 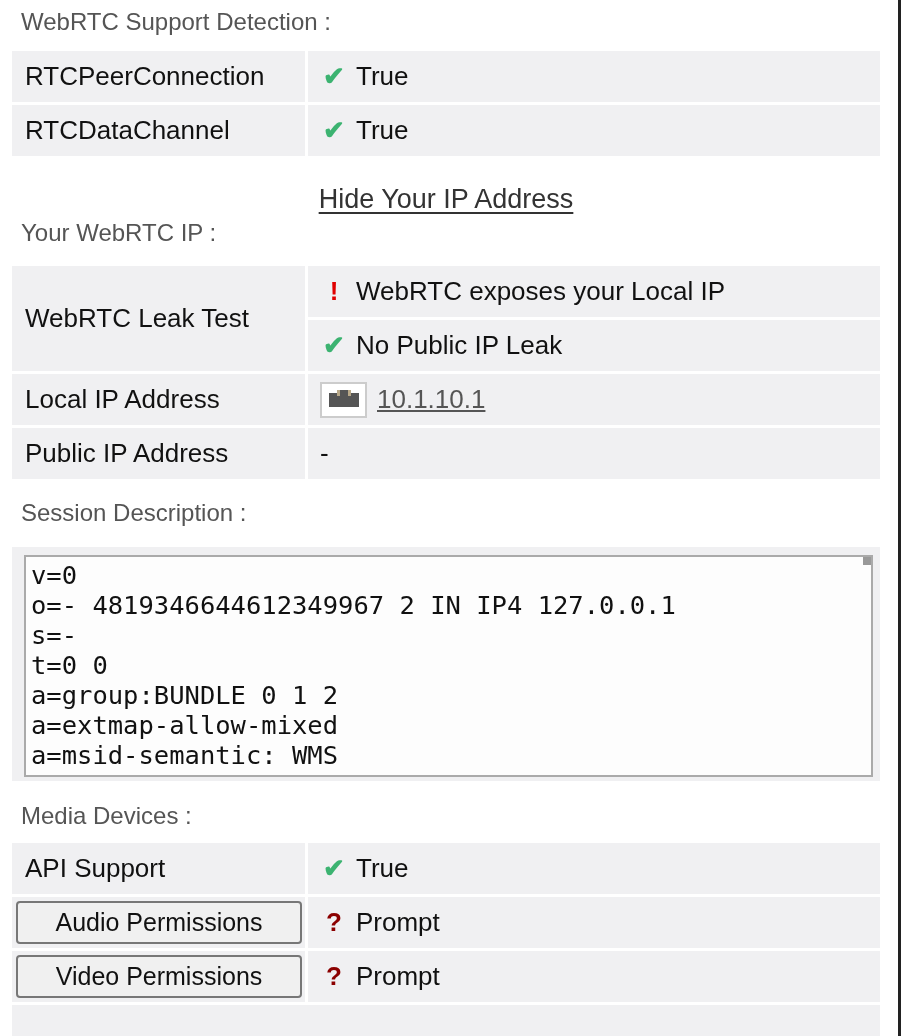 What do you see at coordinates (353, 605) in the screenshot?
I see `sdp-line: o=- 4819346644612349967 2 IN IP4 127.0.0.1` at bounding box center [353, 605].